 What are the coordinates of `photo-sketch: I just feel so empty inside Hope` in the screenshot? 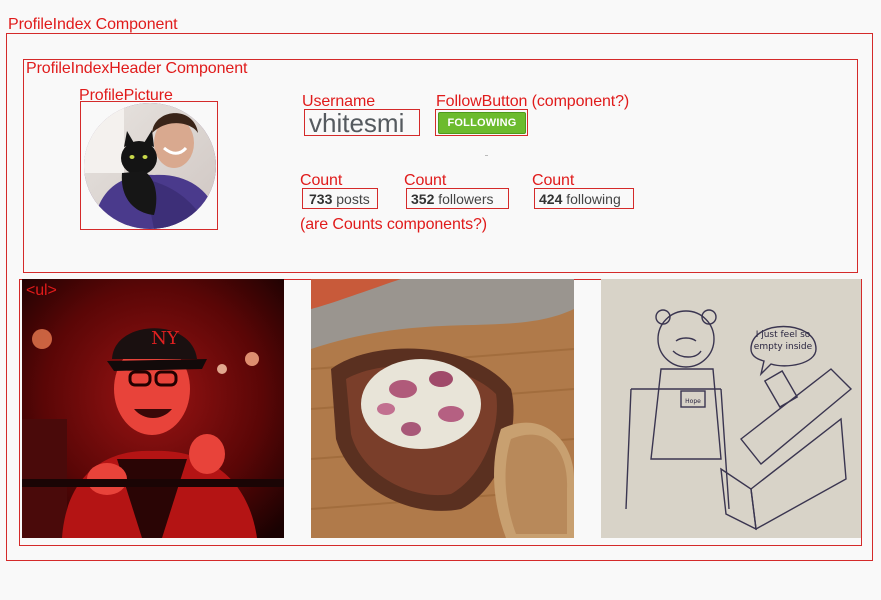 It's located at (731, 408).